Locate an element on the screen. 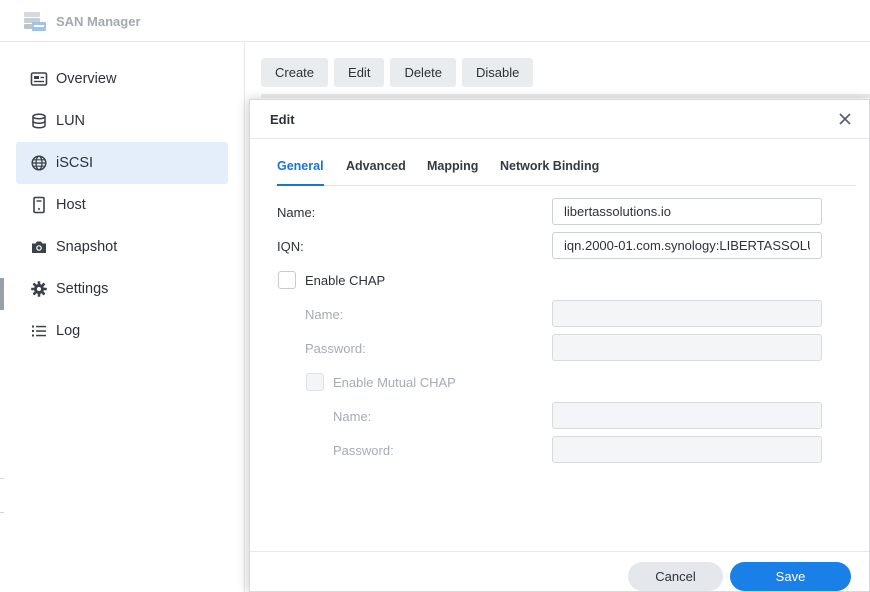  sidebar-item-label: Snapshot is located at coordinates (87, 247).